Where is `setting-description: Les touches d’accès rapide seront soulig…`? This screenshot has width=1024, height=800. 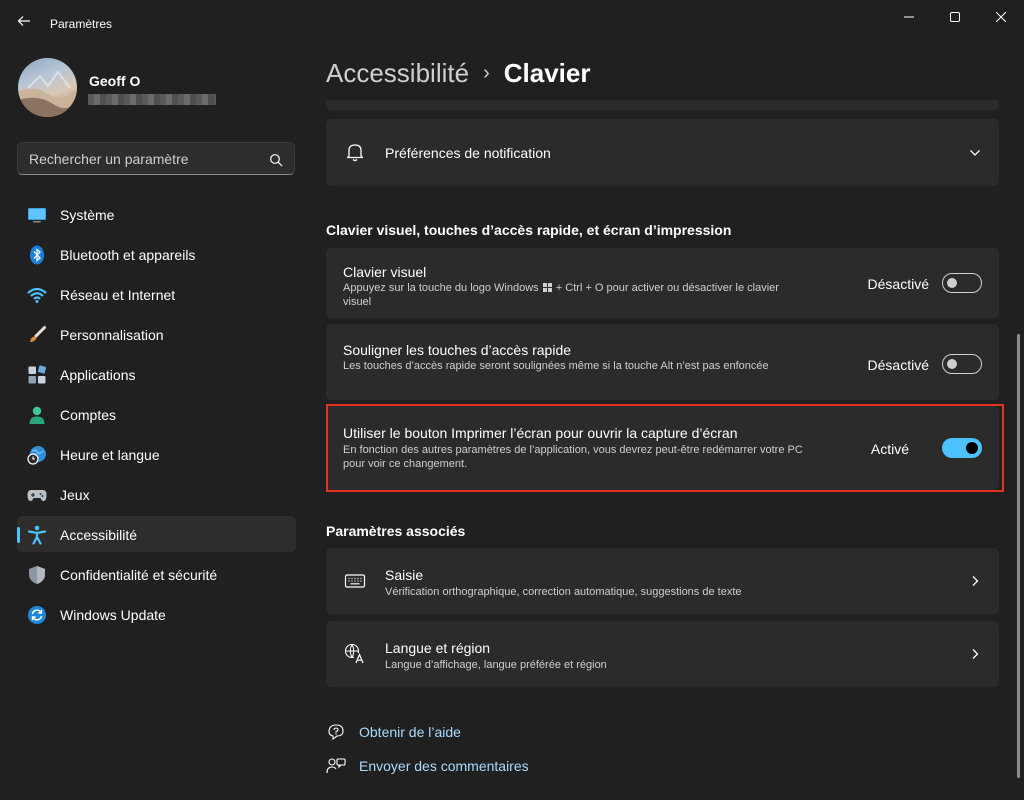 setting-description: Les touches d’accès rapide seront soulig… is located at coordinates (556, 366).